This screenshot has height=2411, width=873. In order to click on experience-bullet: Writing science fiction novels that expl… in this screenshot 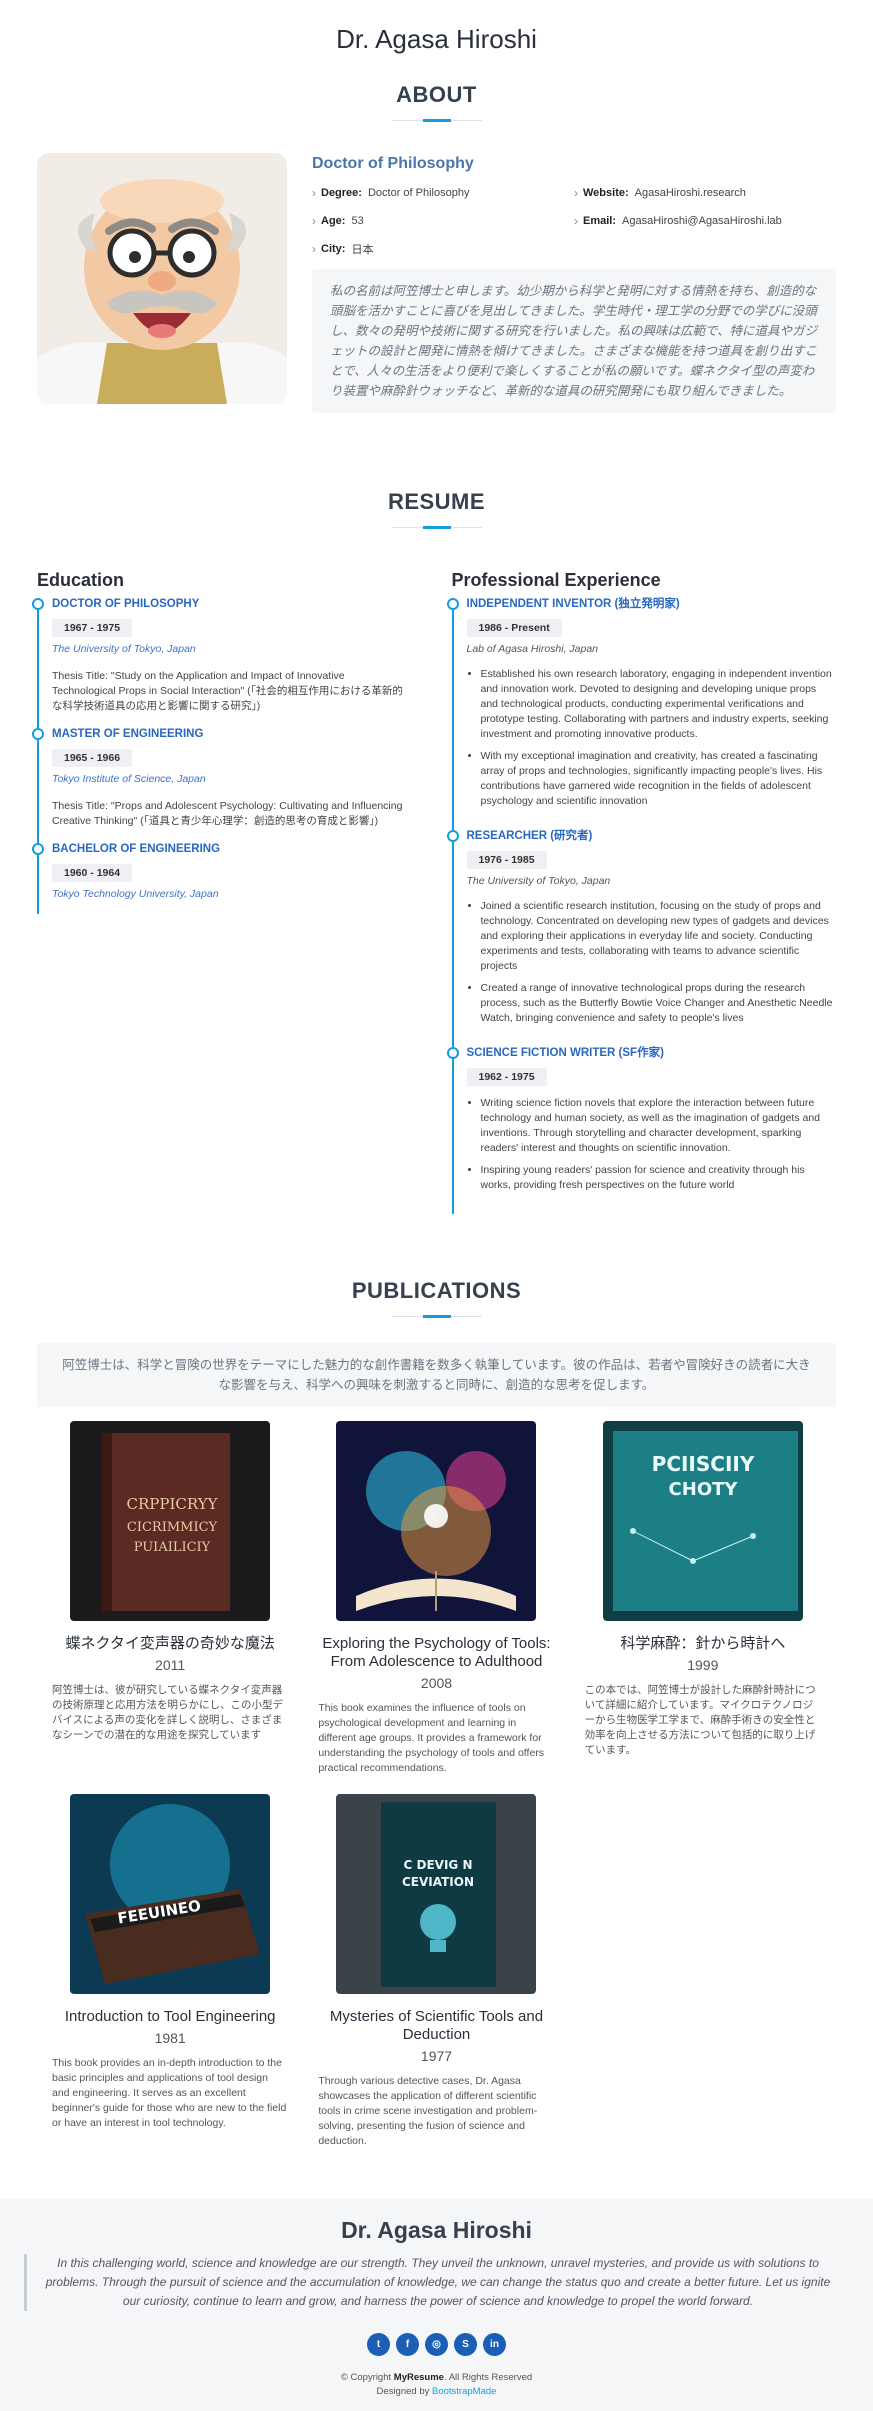, I will do `click(659, 1126)`.